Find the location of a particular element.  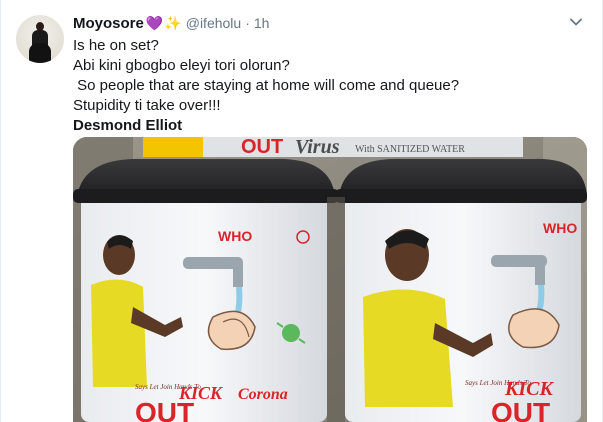

left-corona-text: Corona is located at coordinates (263, 394).